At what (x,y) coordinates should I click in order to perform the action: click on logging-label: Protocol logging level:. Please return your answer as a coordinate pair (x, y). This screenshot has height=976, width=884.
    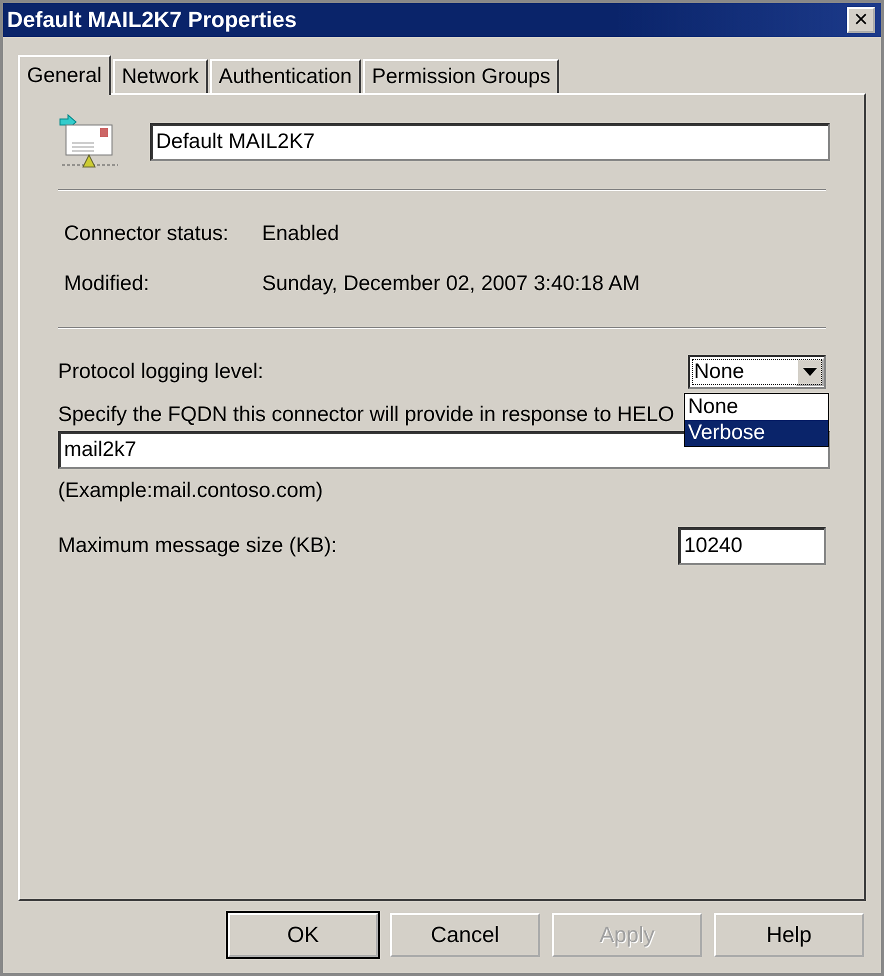
    Looking at the image, I should click on (161, 372).